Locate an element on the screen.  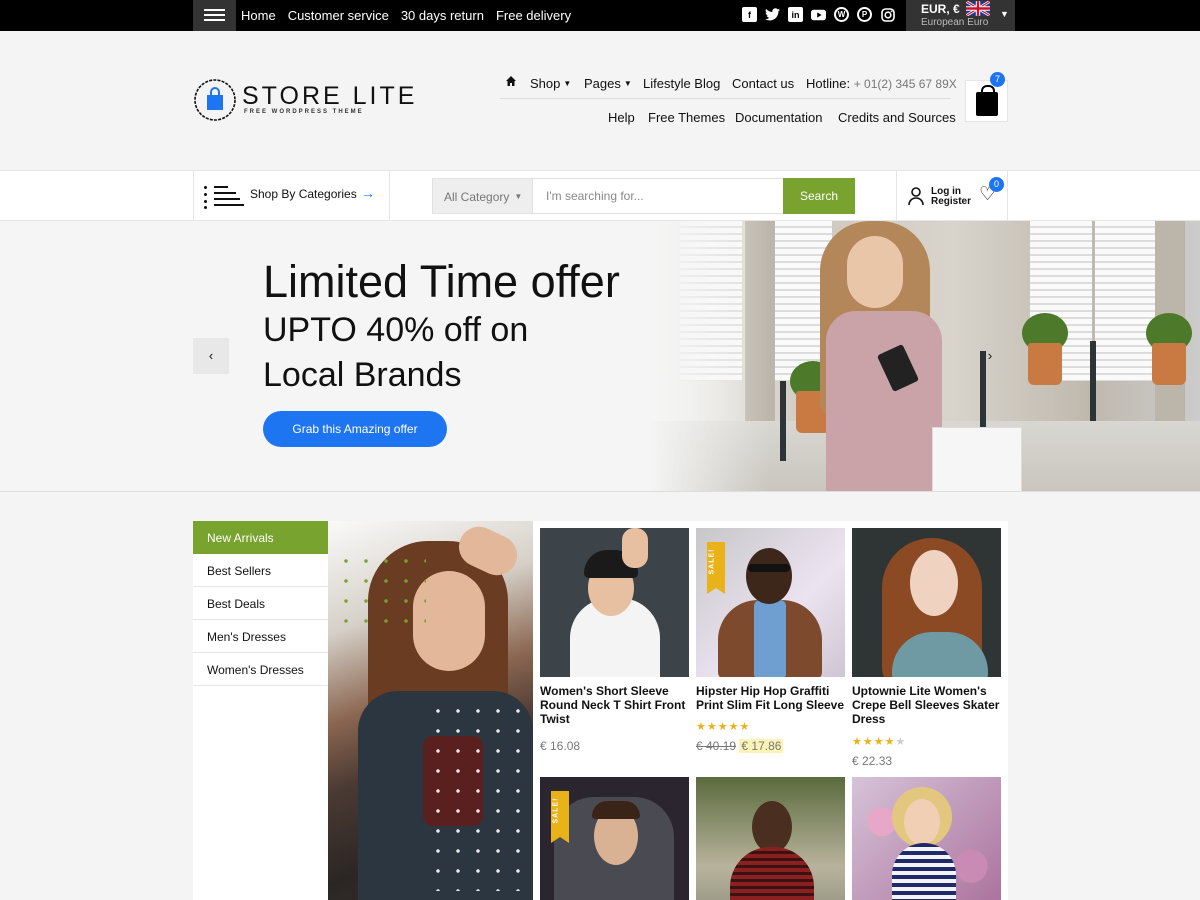
shopping-bag-icon is located at coordinates (987, 100).